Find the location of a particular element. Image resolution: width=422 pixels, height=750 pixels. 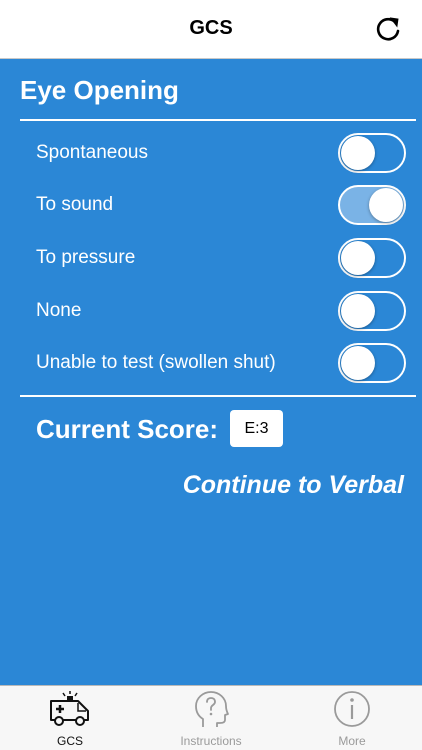

divider-bottom is located at coordinates (218, 396).